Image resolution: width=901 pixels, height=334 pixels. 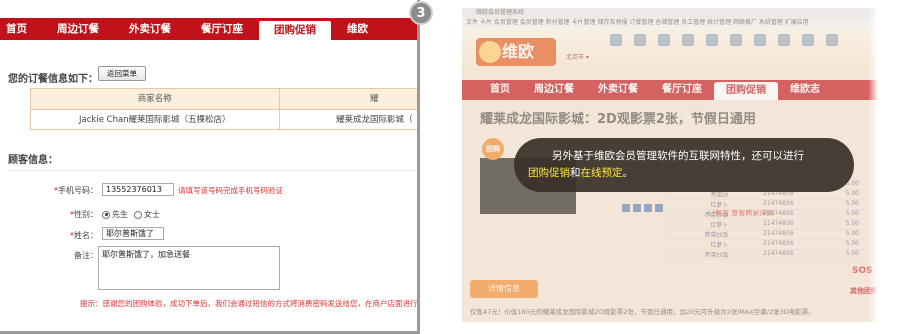 I want to click on preview-tab-home: 首页, so click(x=492, y=90).